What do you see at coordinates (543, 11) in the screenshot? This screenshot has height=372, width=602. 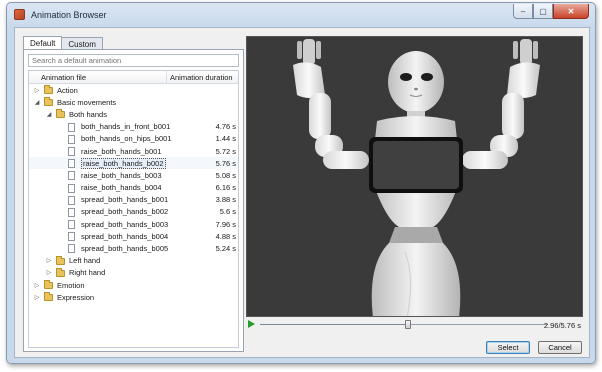 I see `maximize-button: ▢` at bounding box center [543, 11].